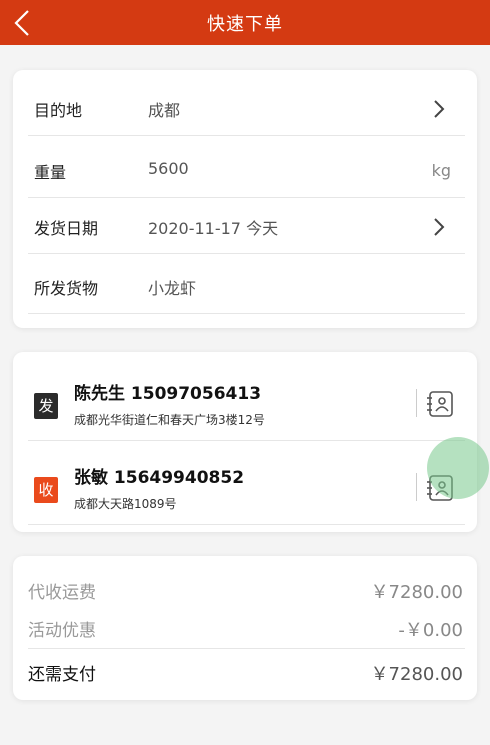  Describe the element at coordinates (246, 170) in the screenshot. I see `weight-row: 重量 5600 kg` at that location.